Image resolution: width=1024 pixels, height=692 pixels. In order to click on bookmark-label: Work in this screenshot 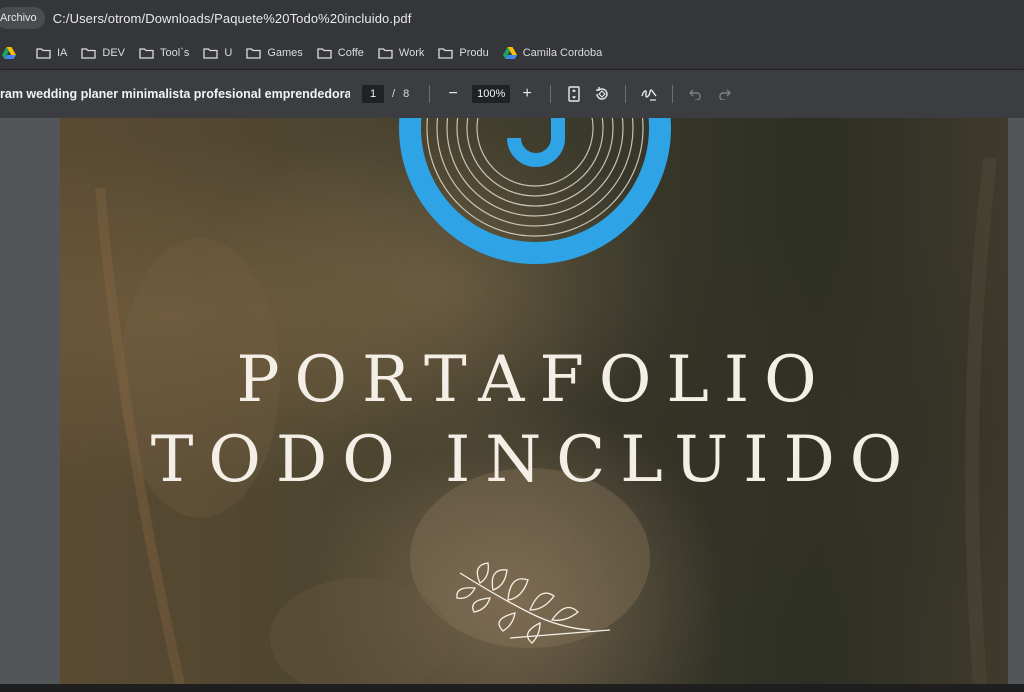, I will do `click(411, 52)`.